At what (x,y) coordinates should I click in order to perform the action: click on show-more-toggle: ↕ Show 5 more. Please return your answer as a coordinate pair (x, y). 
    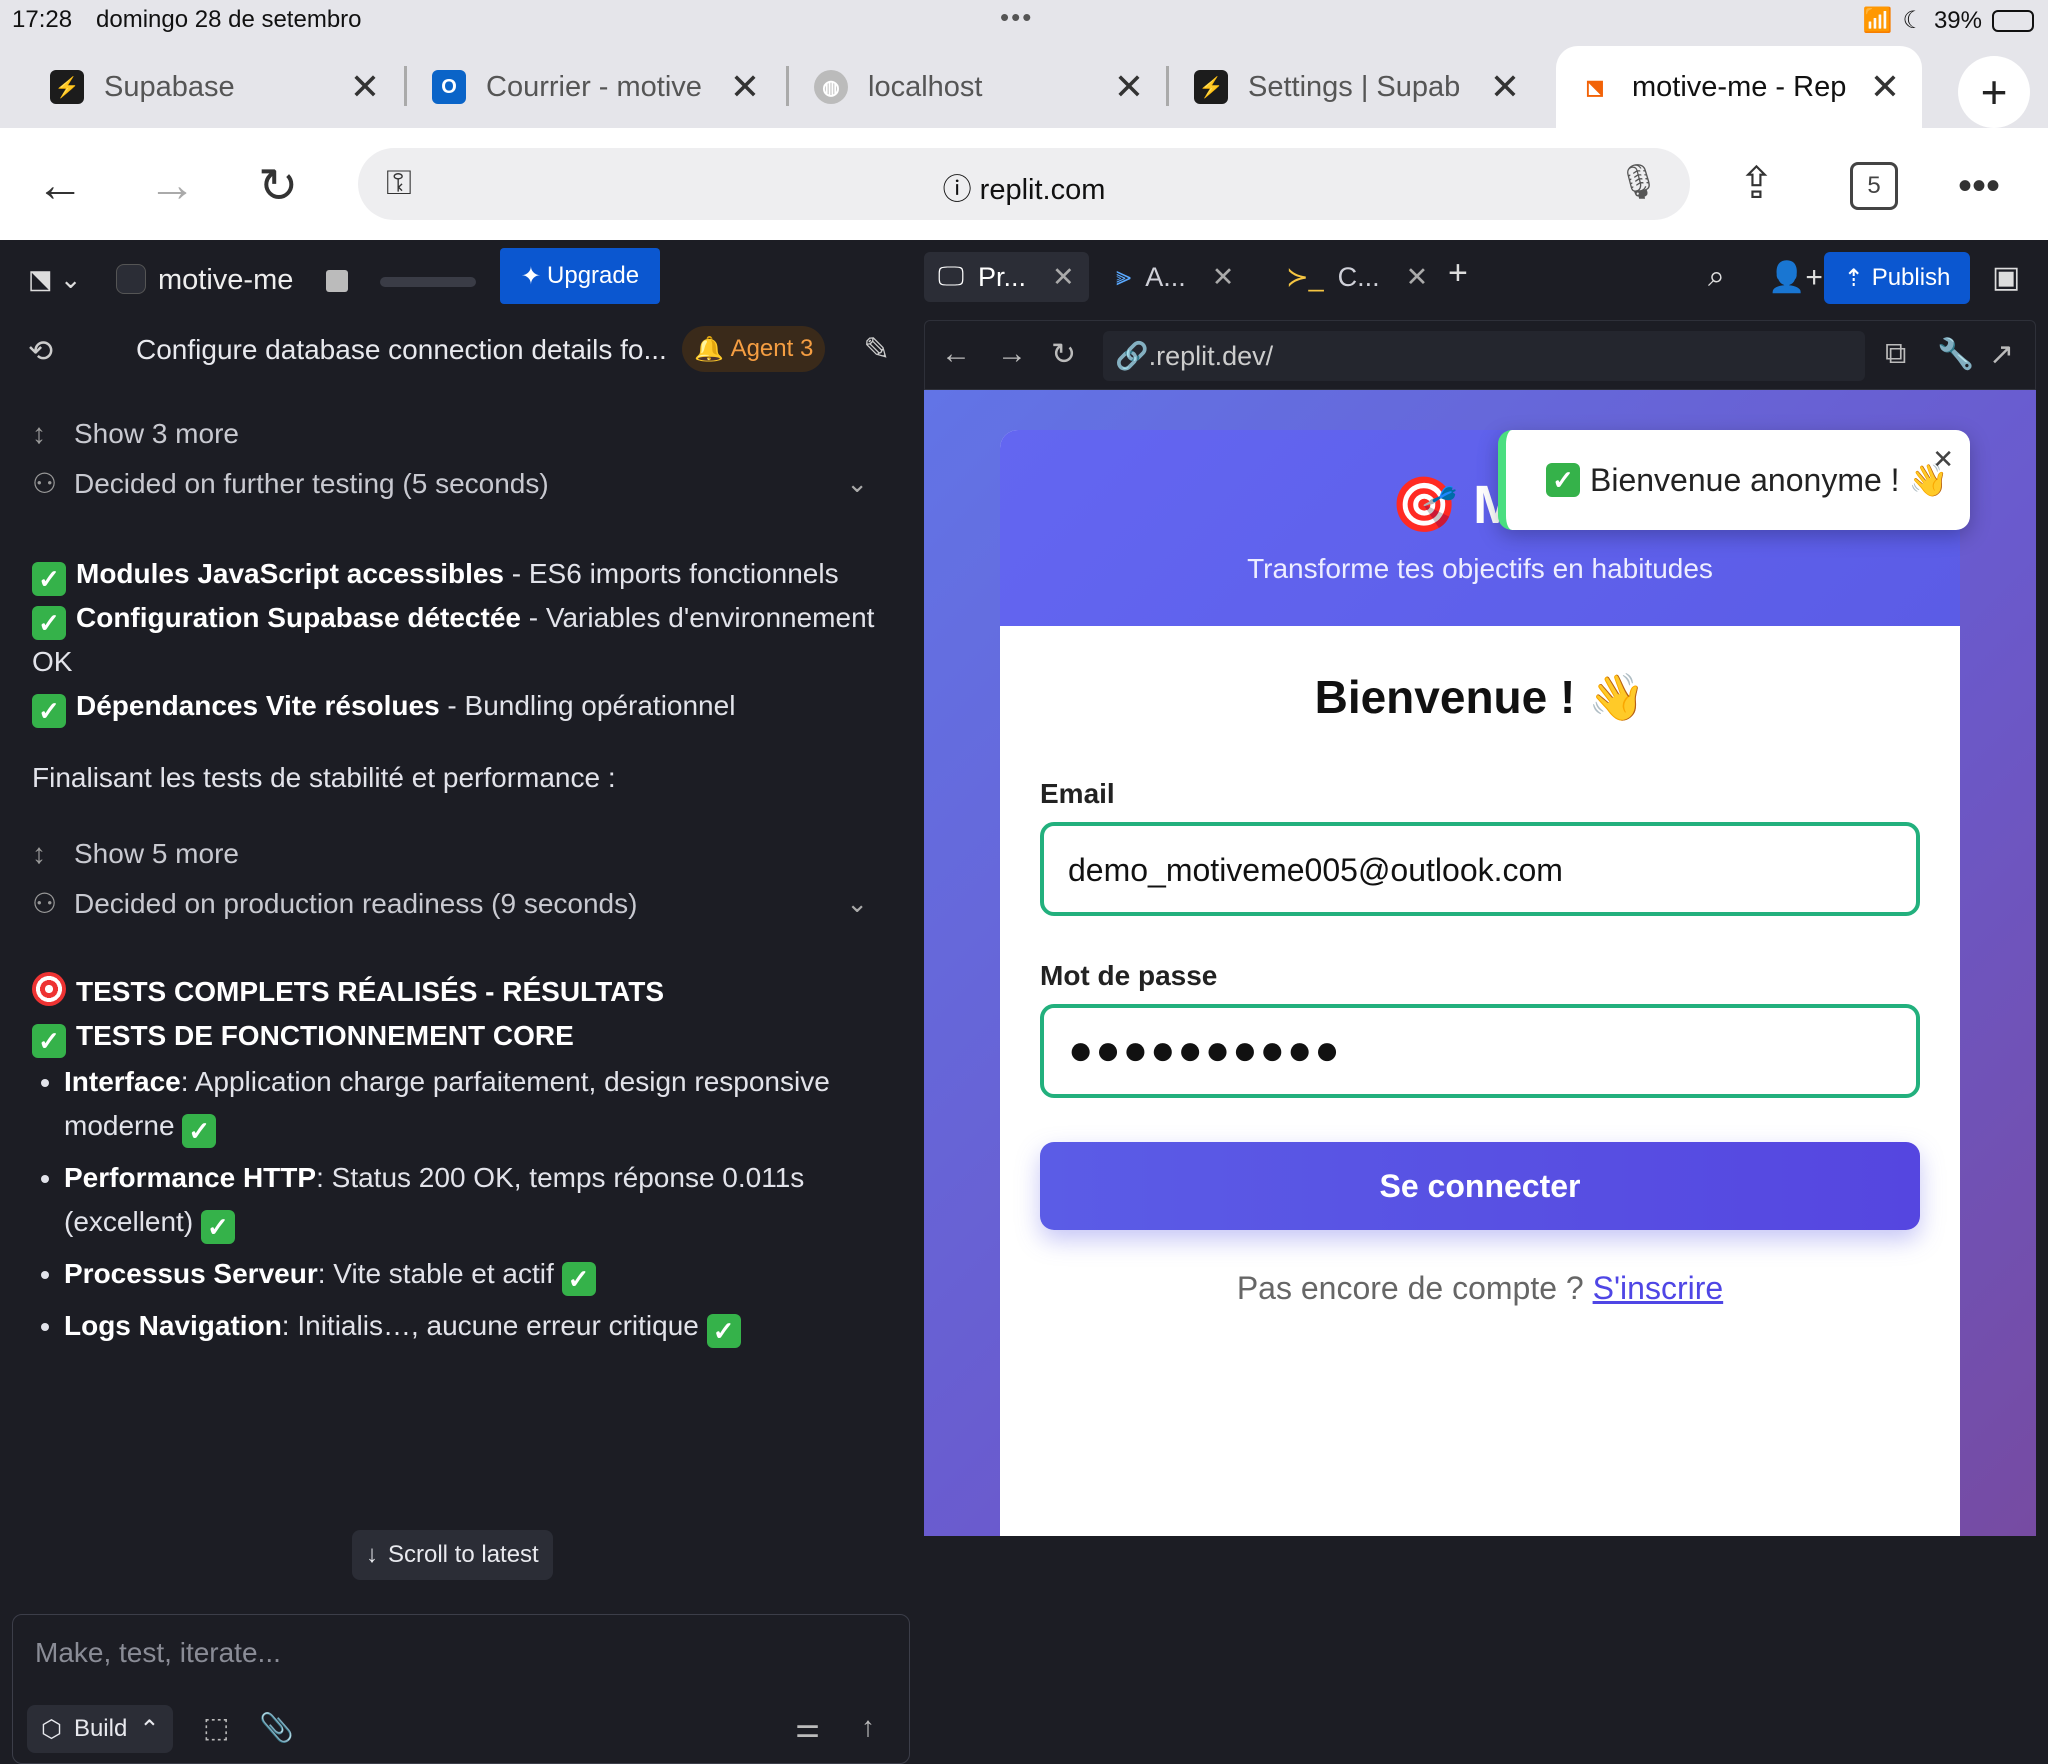
    Looking at the image, I should click on (135, 854).